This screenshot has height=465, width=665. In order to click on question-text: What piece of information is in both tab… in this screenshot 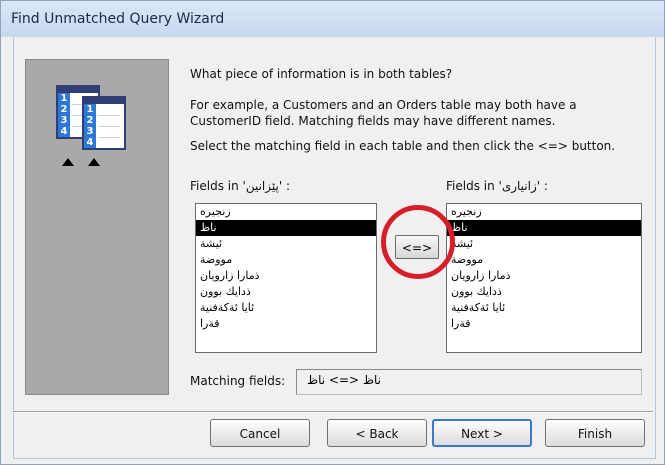, I will do `click(321, 74)`.